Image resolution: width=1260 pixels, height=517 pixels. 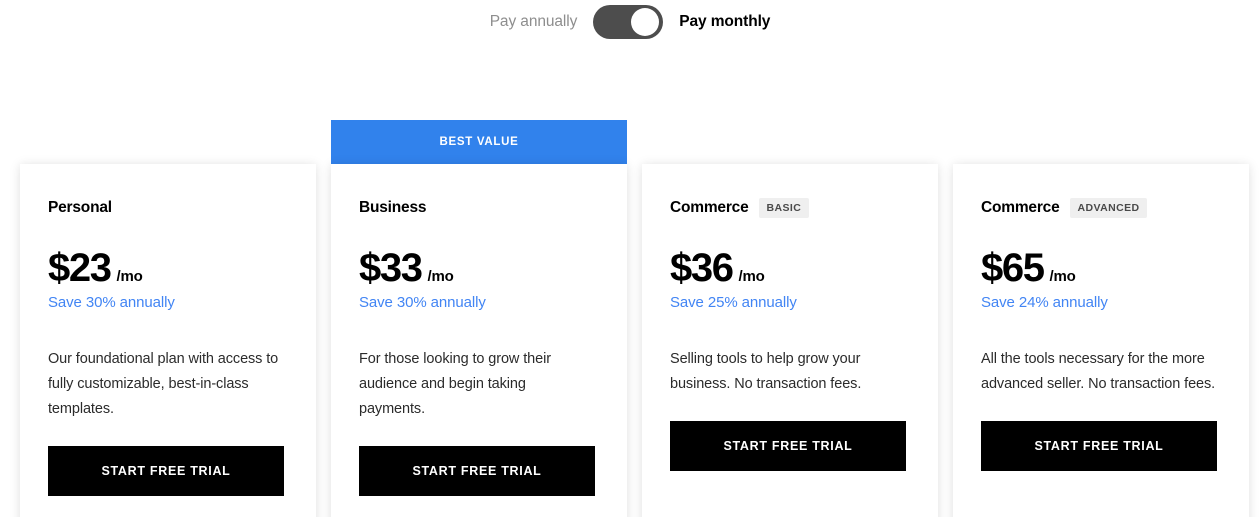 What do you see at coordinates (80, 268) in the screenshot?
I see `price-amount: $23` at bounding box center [80, 268].